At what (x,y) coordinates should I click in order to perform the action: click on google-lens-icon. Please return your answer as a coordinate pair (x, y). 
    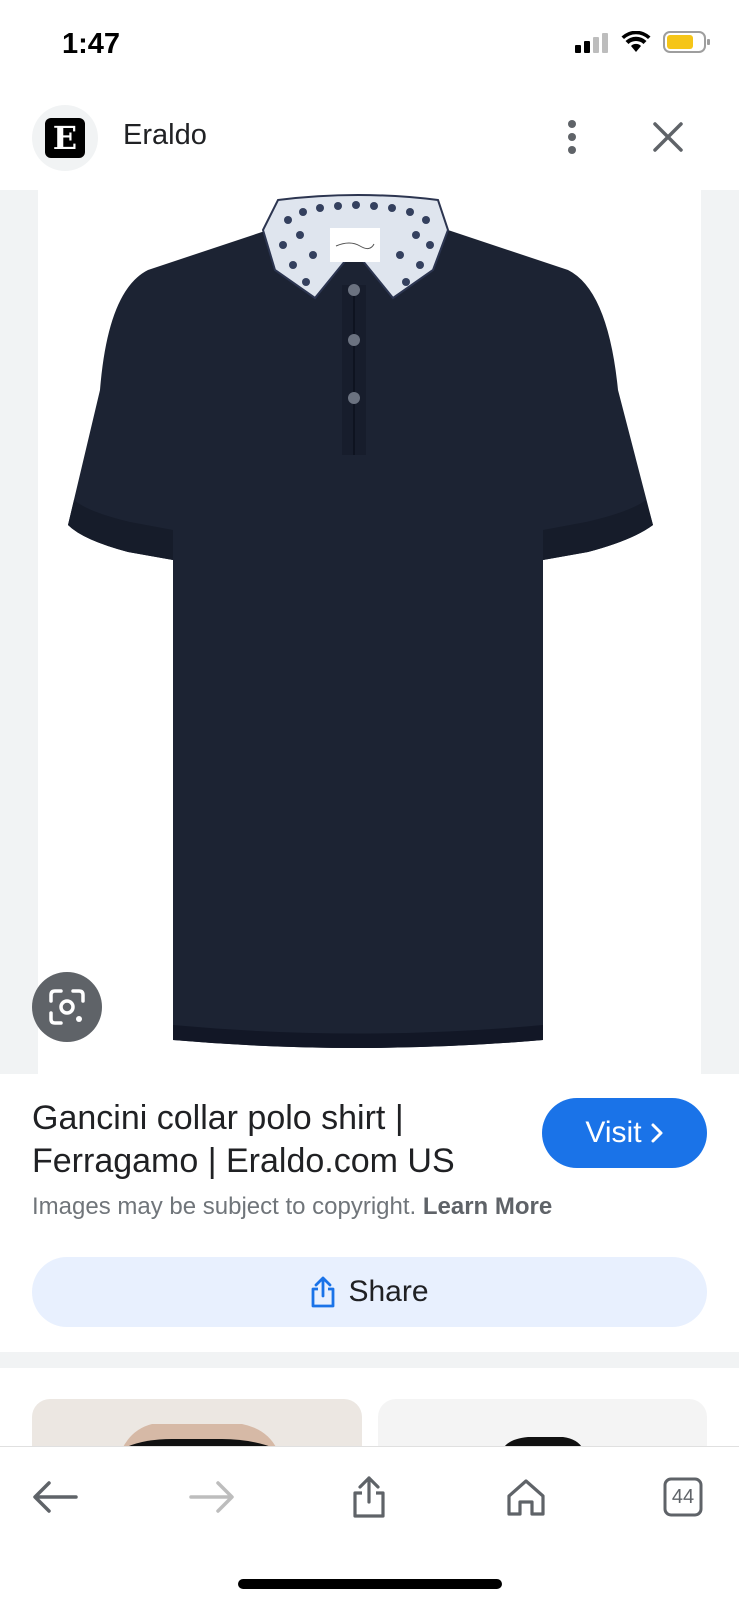
    Looking at the image, I should click on (67, 1007).